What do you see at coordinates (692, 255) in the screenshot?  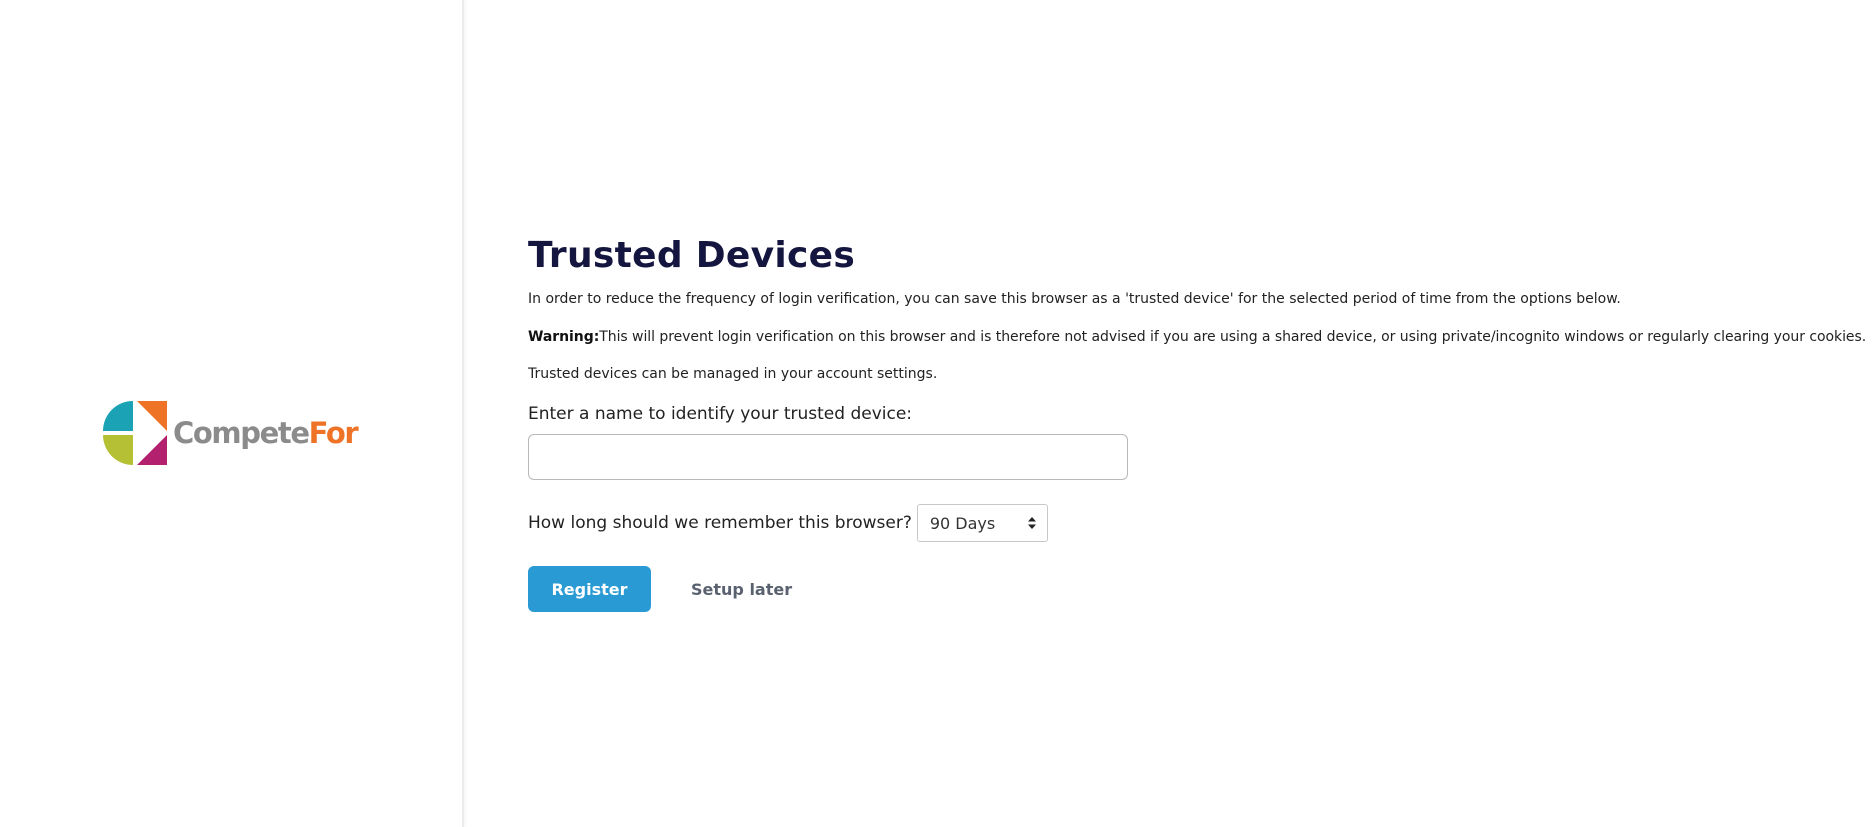 I see `page-title: Trusted Devices` at bounding box center [692, 255].